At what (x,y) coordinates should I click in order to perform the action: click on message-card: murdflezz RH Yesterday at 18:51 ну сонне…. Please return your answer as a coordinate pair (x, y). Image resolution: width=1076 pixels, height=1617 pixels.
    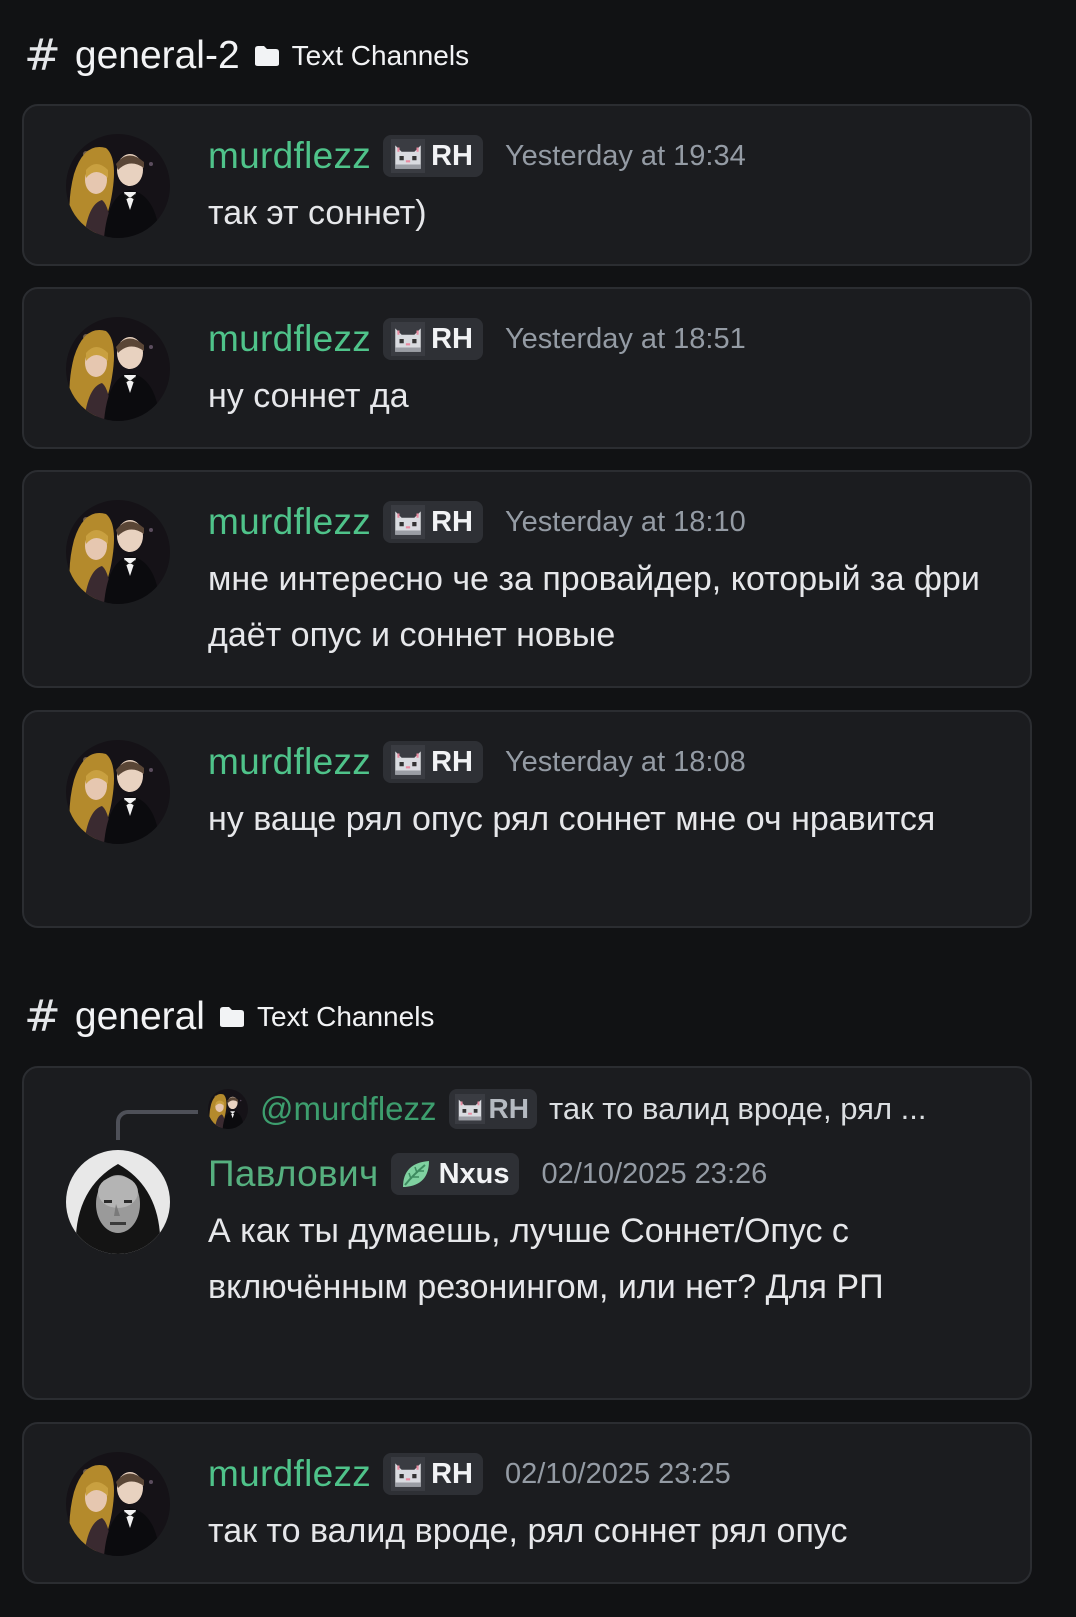
    Looking at the image, I should click on (527, 368).